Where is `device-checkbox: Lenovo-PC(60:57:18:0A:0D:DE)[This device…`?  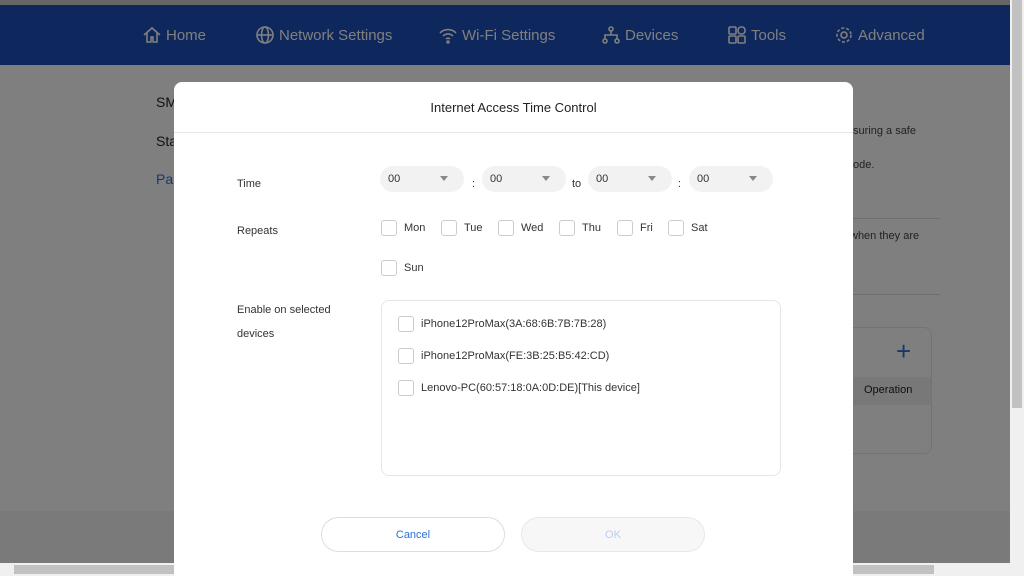
device-checkbox: Lenovo-PC(60:57:18:0A:0D:DE)[This device… is located at coordinates (519, 388).